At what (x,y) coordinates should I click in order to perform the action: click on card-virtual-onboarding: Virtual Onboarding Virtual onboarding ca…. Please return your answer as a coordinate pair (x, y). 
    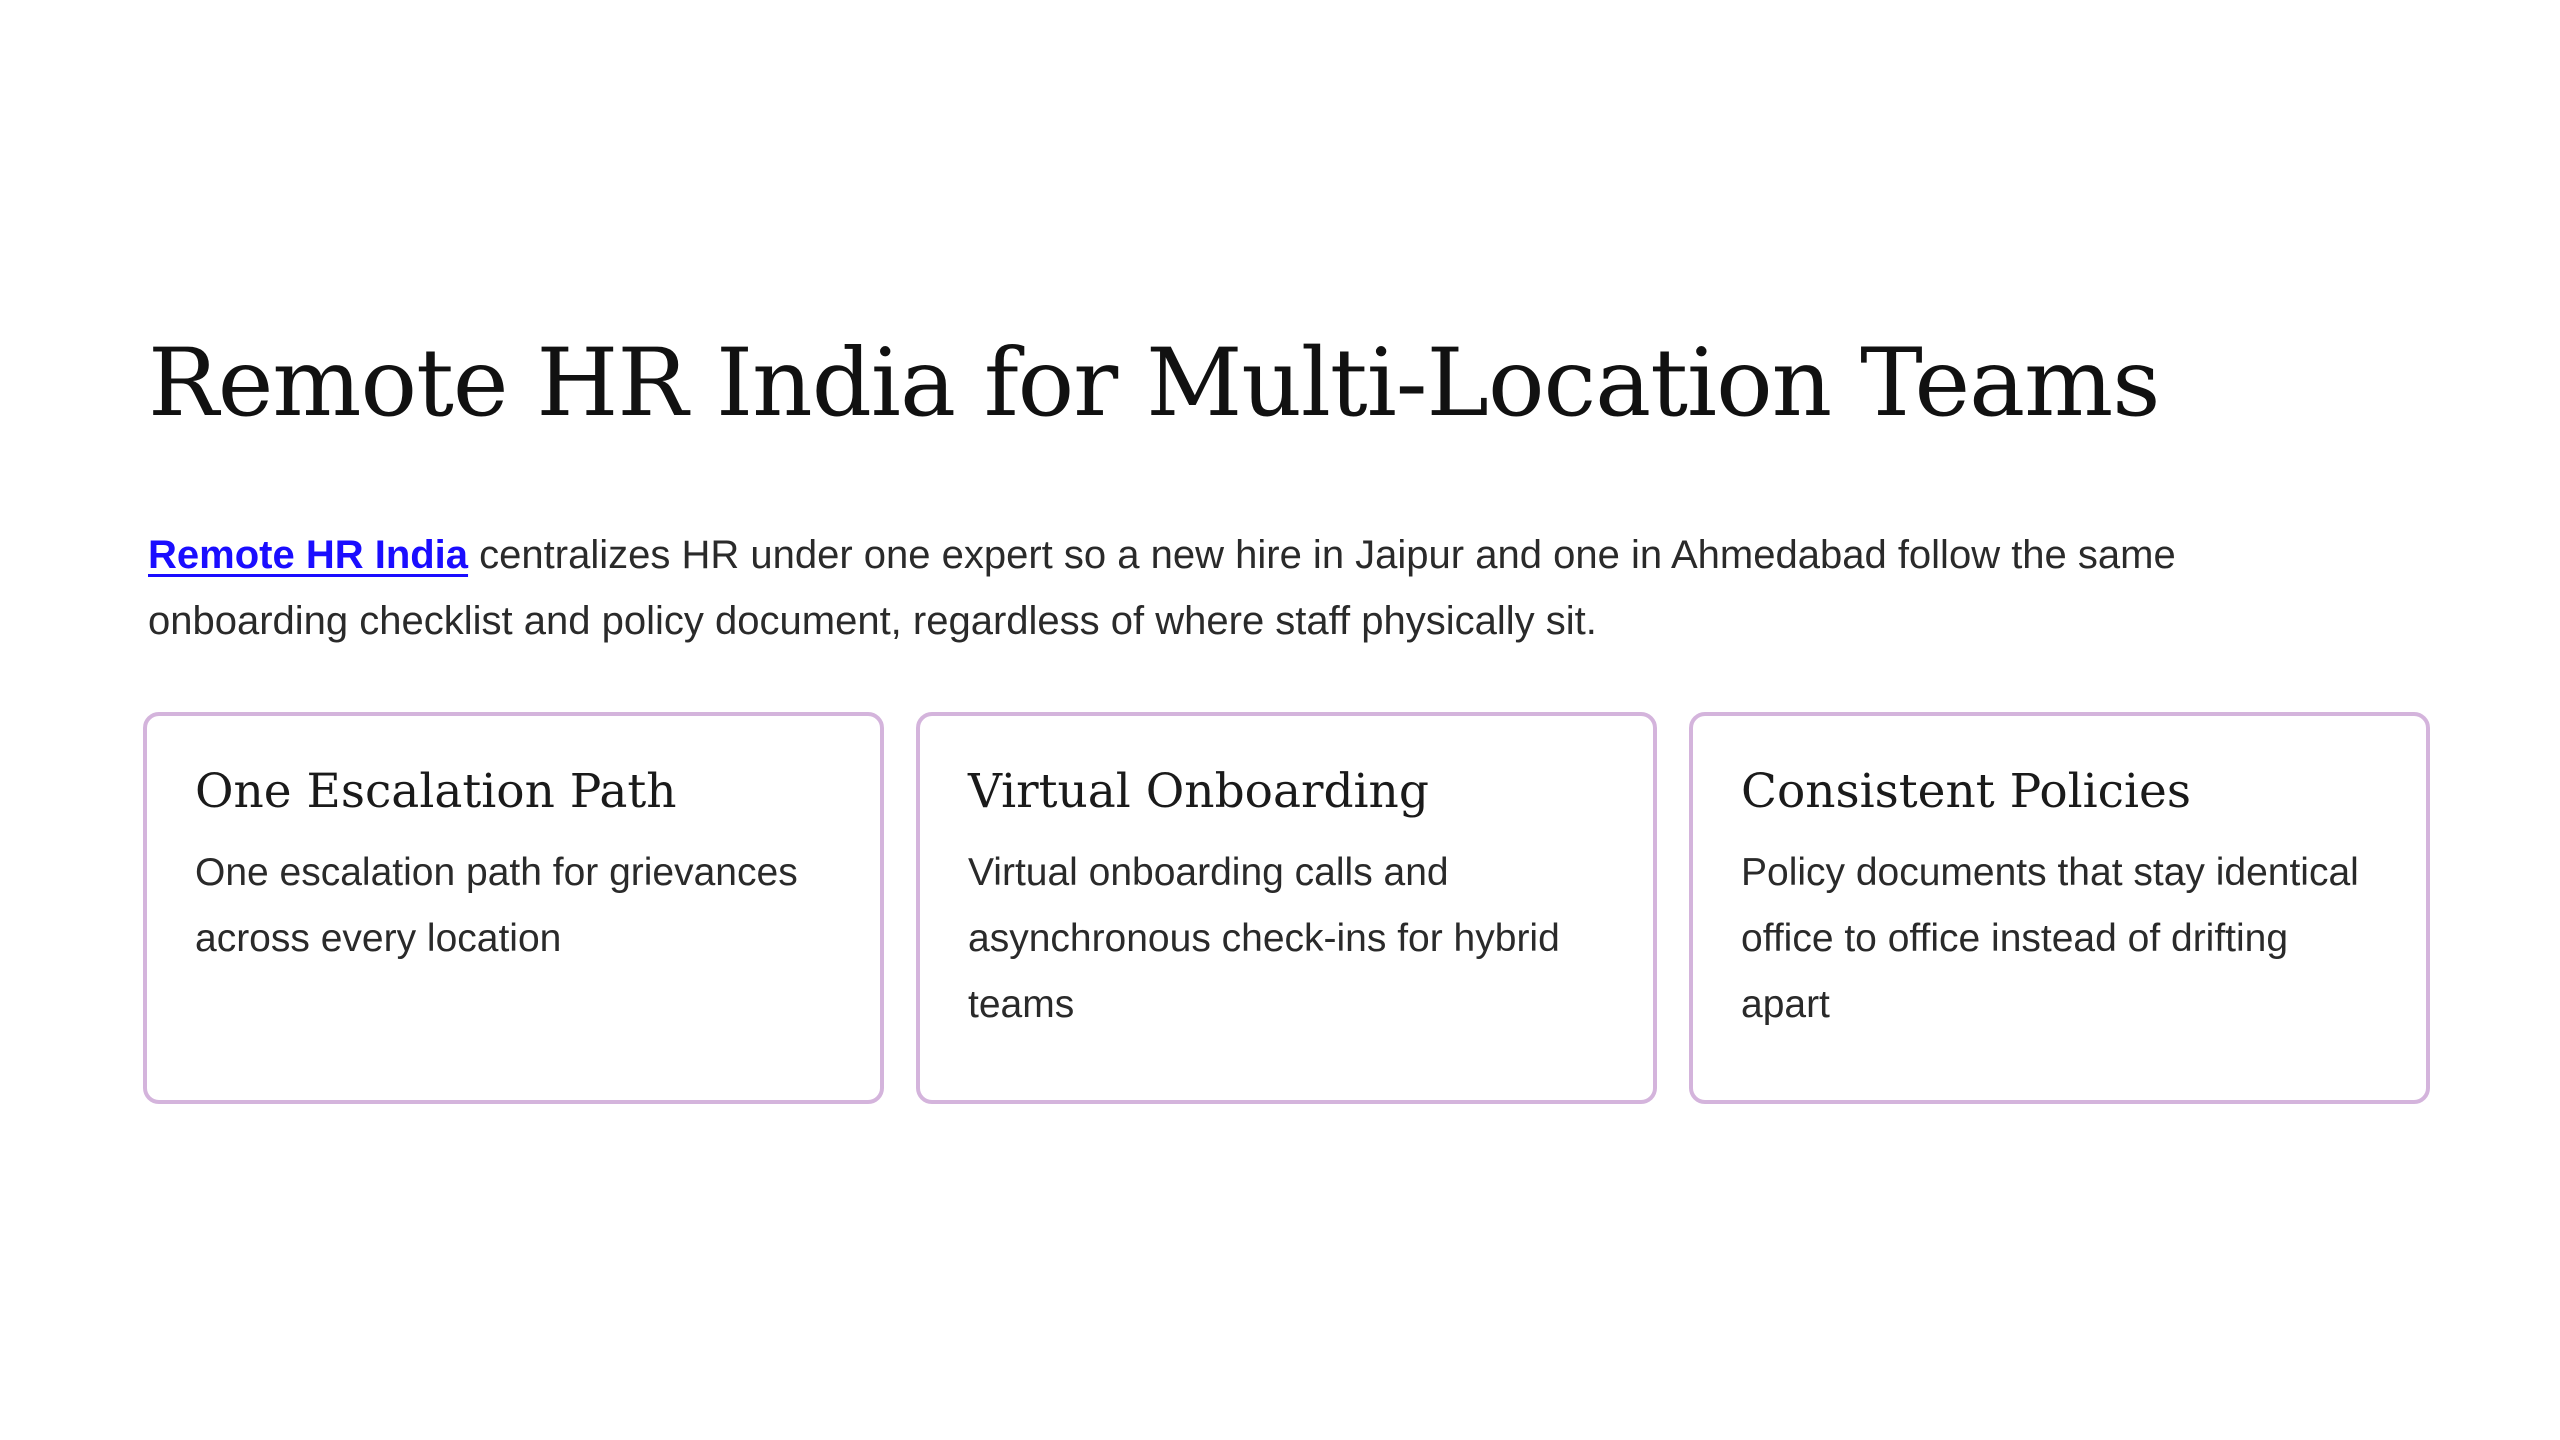
    Looking at the image, I should click on (1286, 908).